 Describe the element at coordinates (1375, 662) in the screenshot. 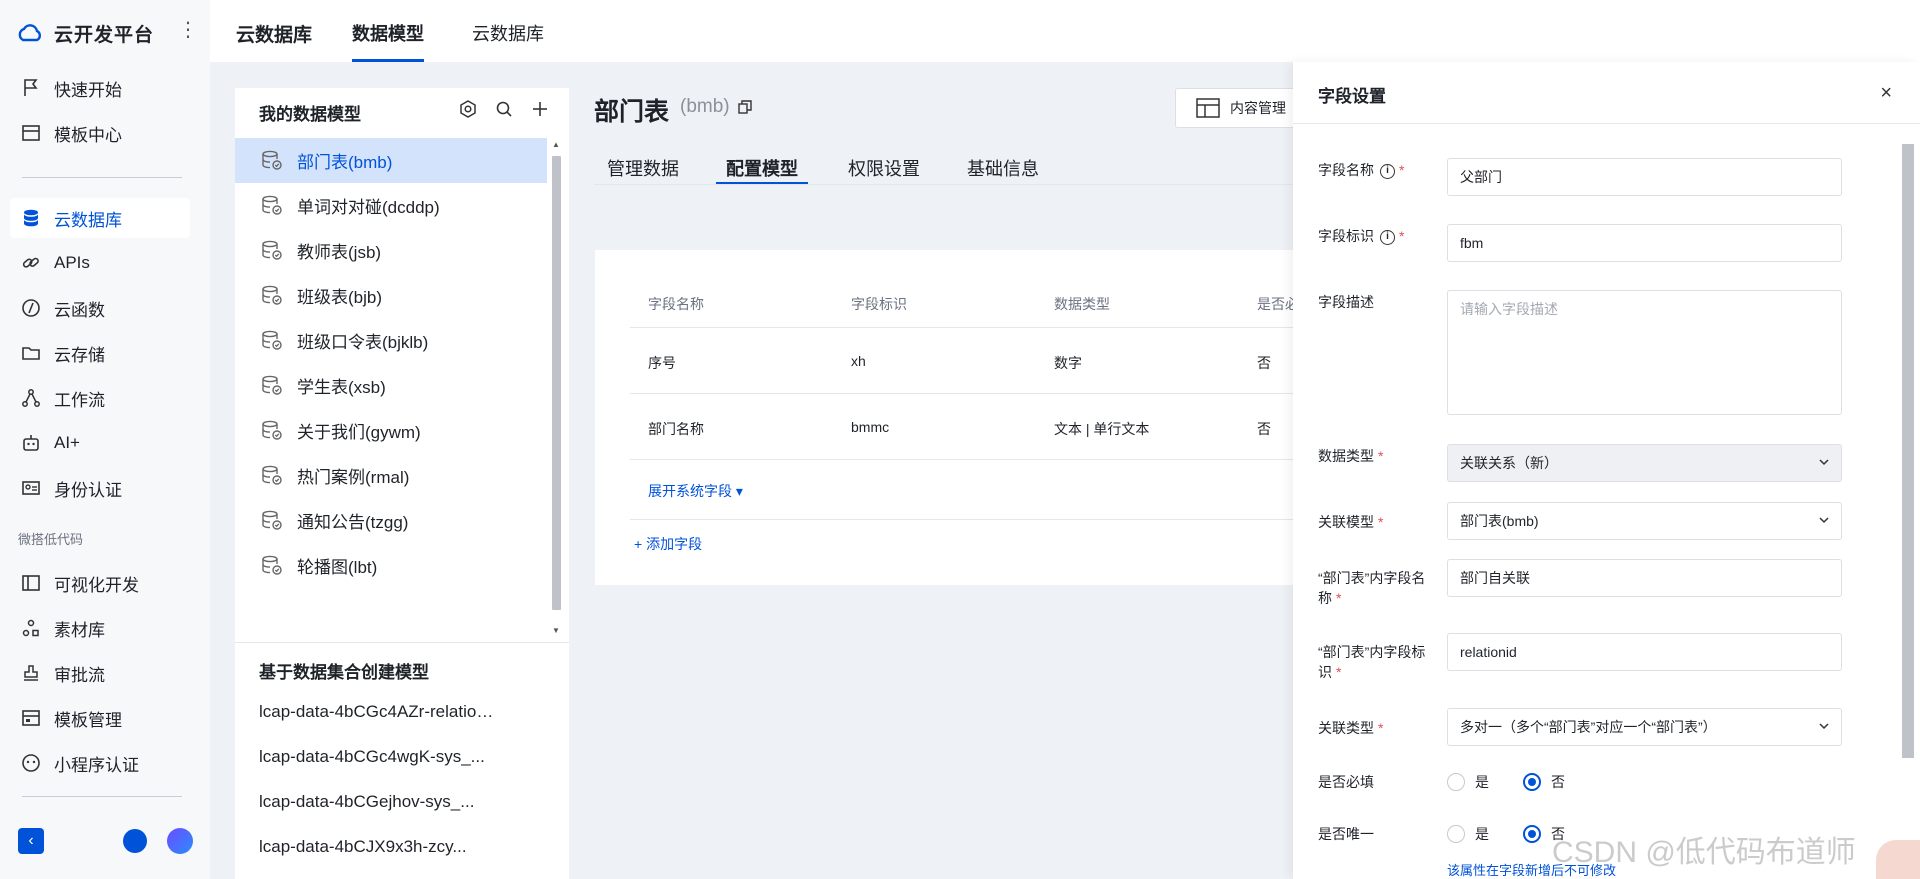

I see `inner-id-label: “部门表”内字段标识 *` at that location.